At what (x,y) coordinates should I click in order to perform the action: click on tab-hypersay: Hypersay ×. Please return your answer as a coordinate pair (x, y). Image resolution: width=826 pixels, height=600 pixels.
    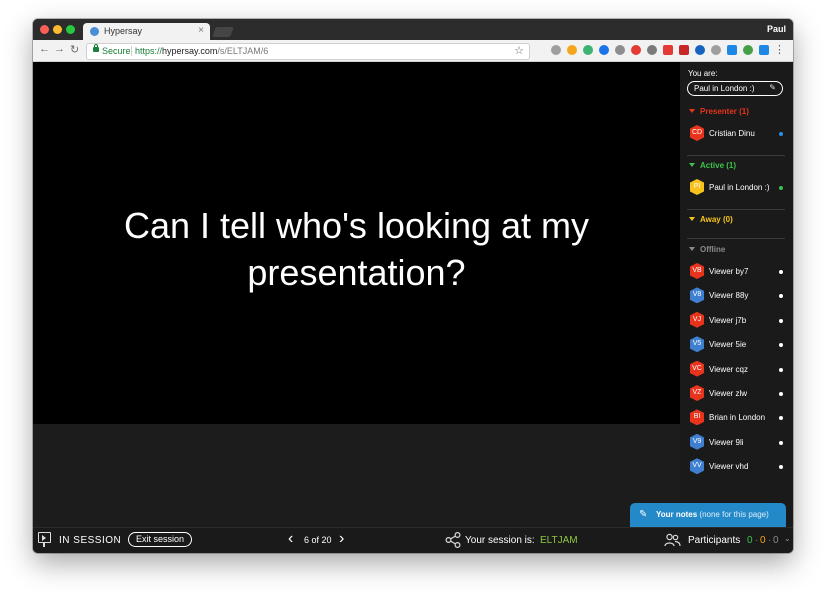
    Looking at the image, I should click on (146, 31).